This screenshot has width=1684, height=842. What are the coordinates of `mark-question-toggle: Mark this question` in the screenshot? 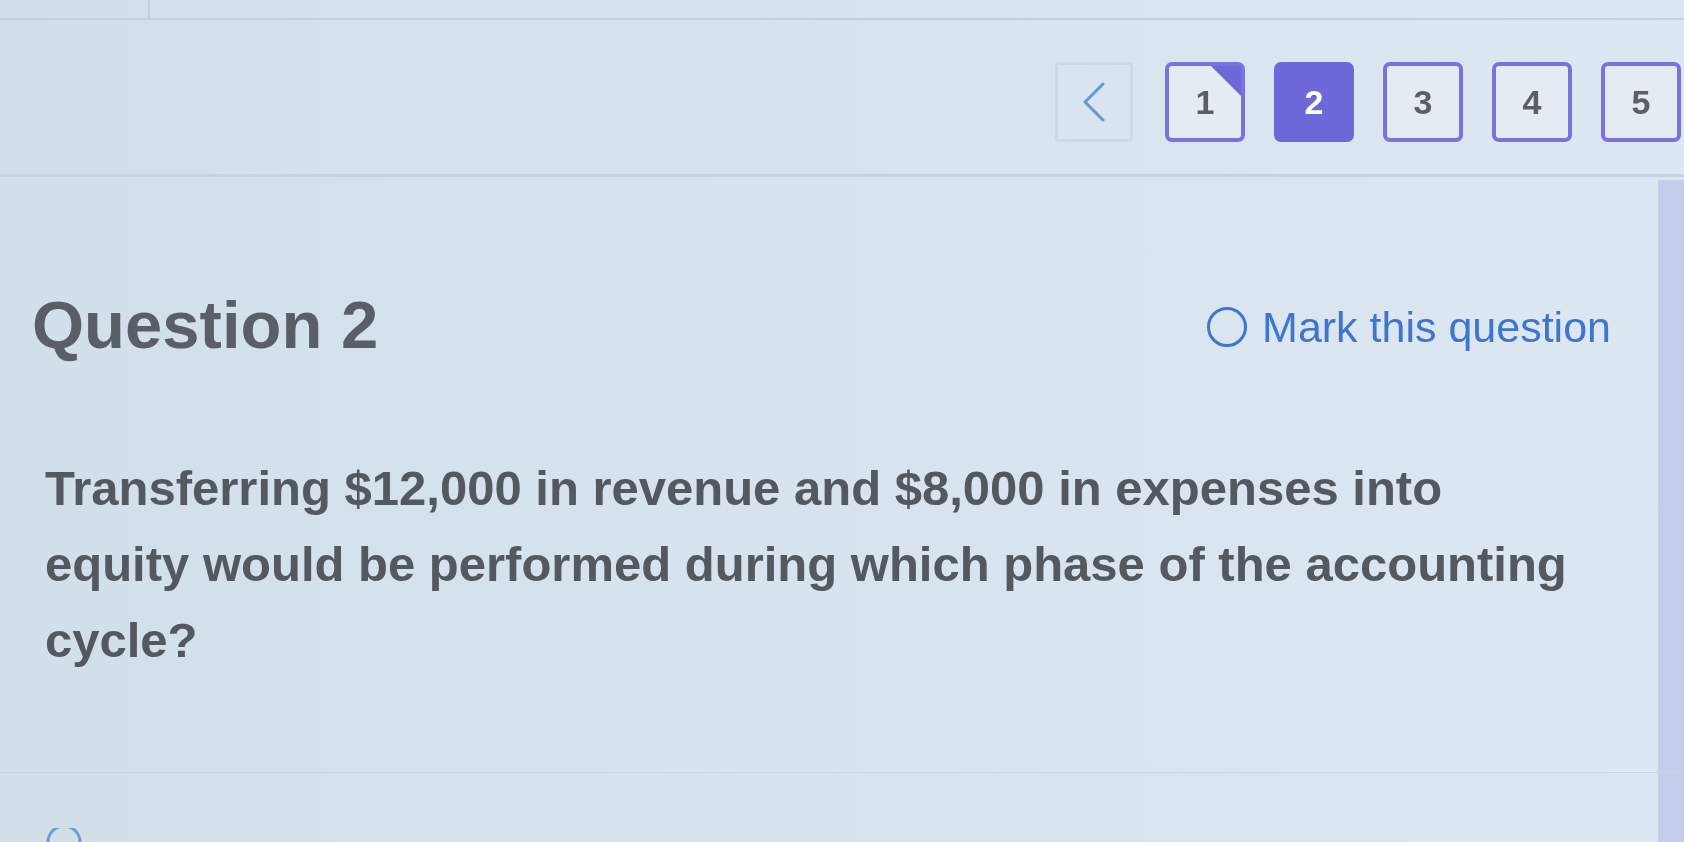 It's located at (1408, 327).